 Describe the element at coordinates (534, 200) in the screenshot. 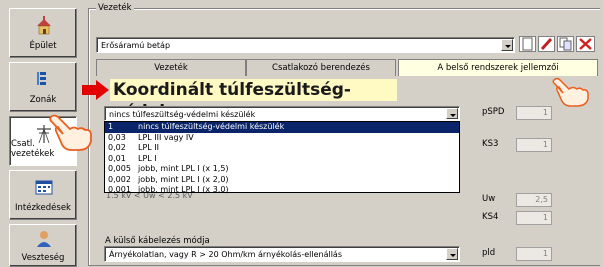

I see `uw-value: 2,5` at that location.